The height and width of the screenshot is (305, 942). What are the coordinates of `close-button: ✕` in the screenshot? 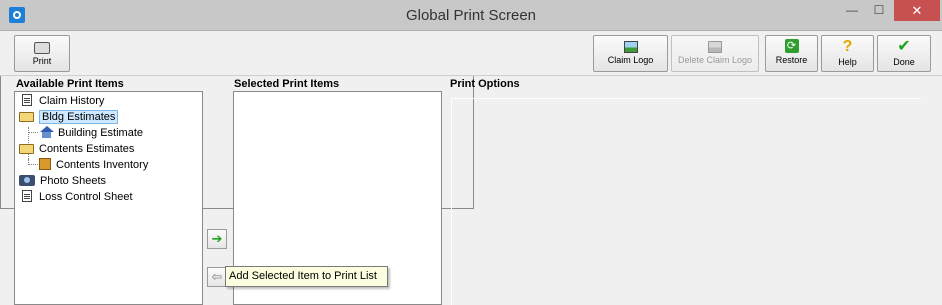 It's located at (917, 10).